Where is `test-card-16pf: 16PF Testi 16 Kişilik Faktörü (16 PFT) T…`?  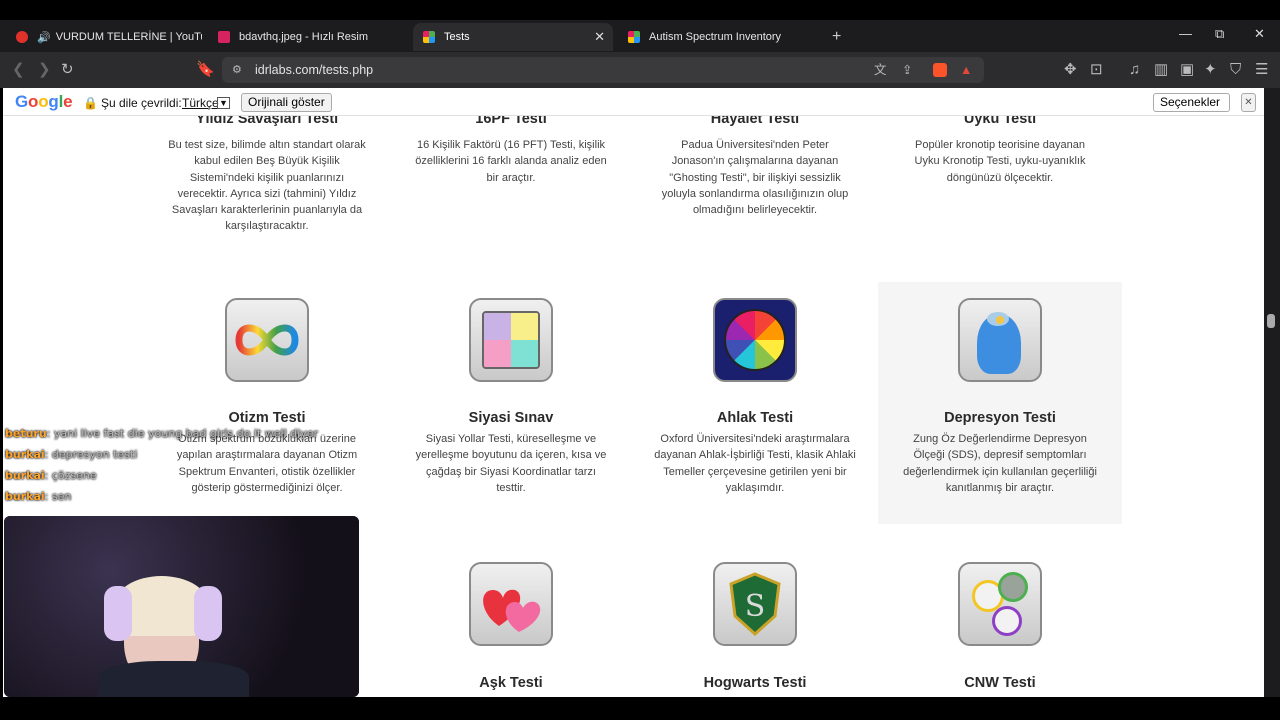
test-card-16pf: 16PF Testi 16 Kişilik Faktörü (16 PFT) T… is located at coordinates (511, 151).